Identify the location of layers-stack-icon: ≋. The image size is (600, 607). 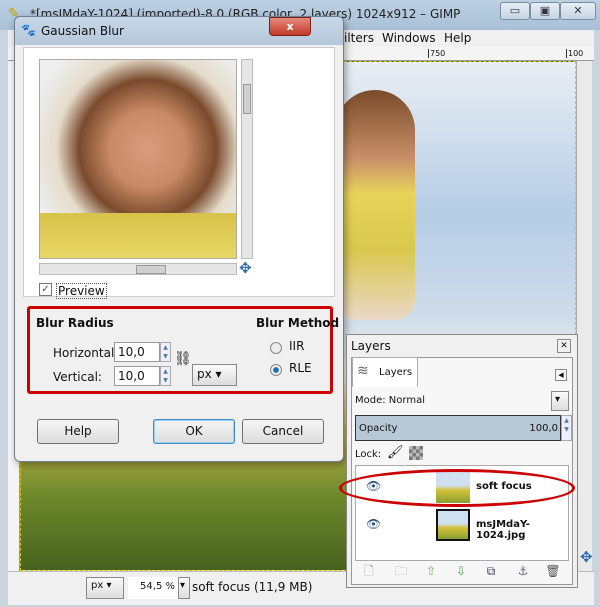
(363, 371).